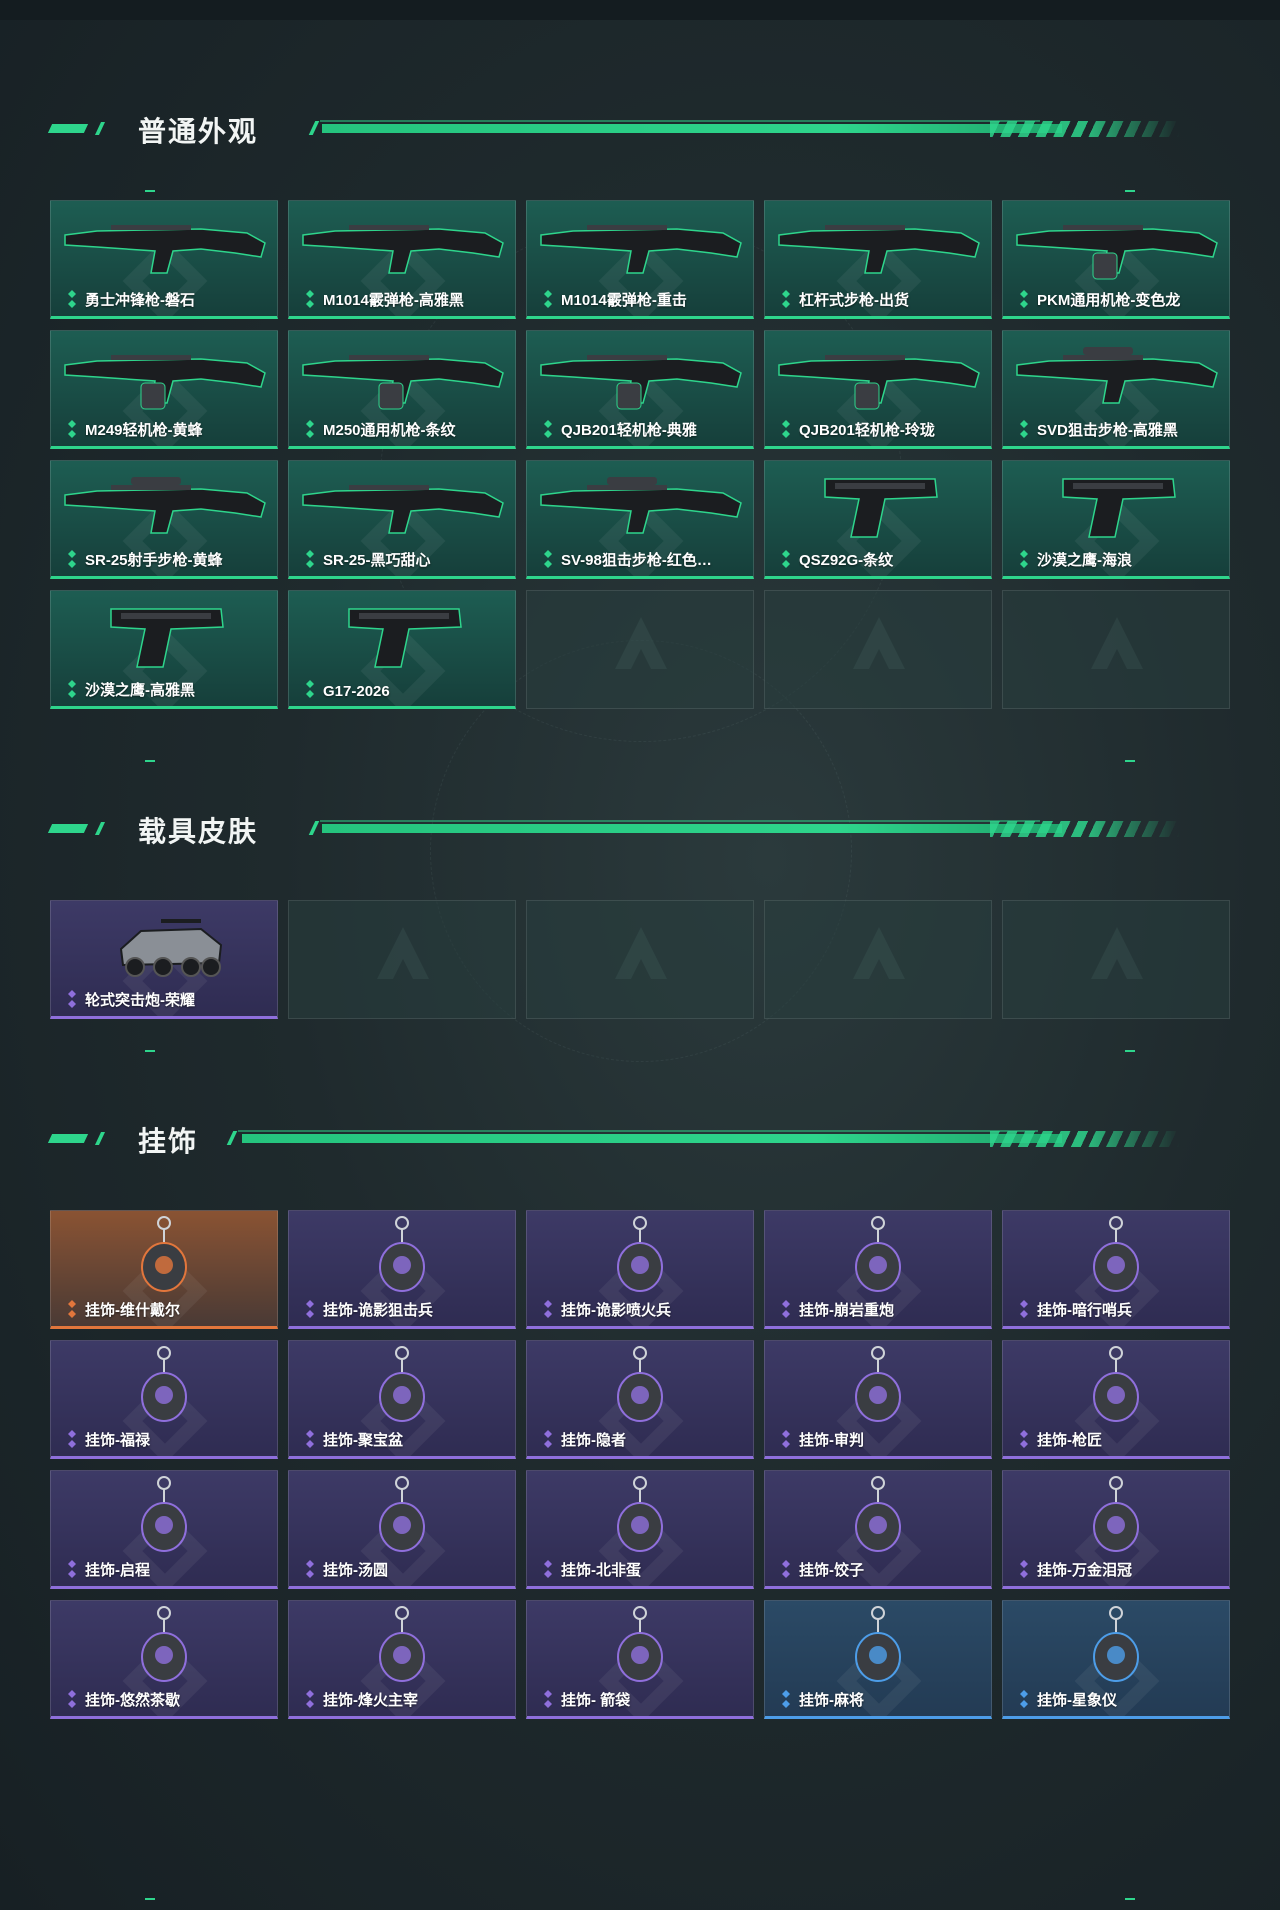 The width and height of the screenshot is (1280, 1910). I want to click on section-title: 挂饰, so click(168, 1141).